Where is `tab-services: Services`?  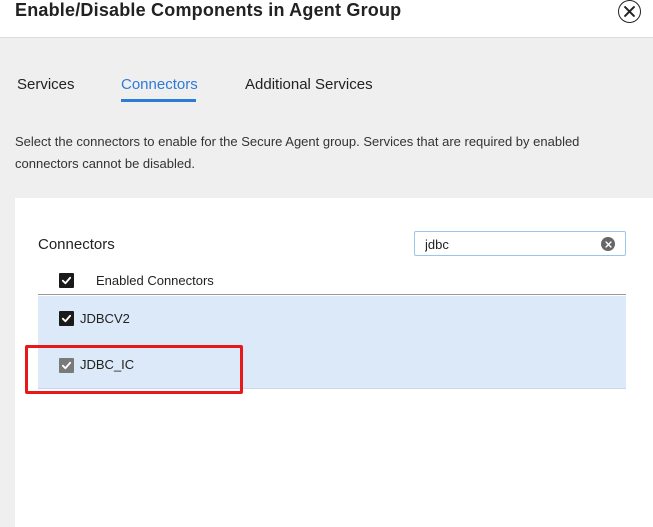
tab-services: Services is located at coordinates (46, 84).